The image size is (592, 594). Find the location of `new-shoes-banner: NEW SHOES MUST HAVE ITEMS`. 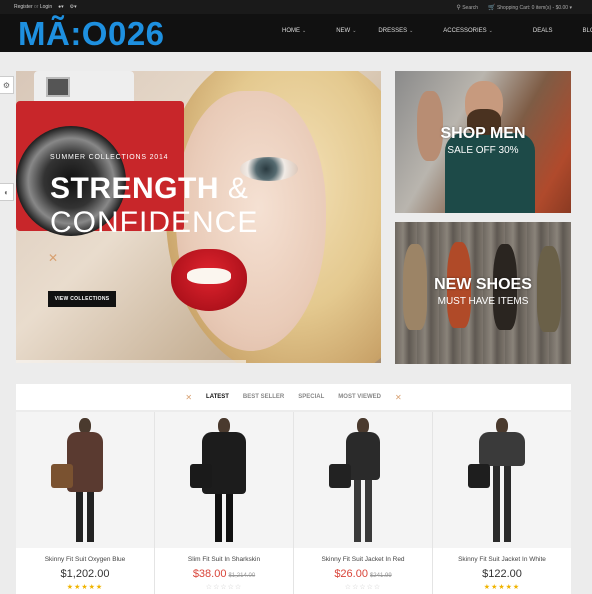

new-shoes-banner: NEW SHOES MUST HAVE ITEMS is located at coordinates (483, 293).